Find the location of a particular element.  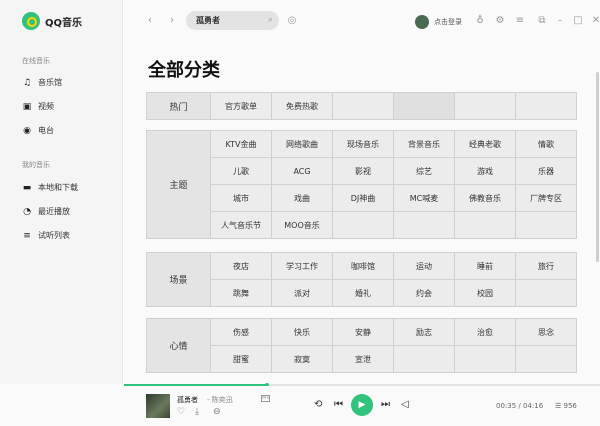

sidebar-item-music-hall: ♫ 音乐馆 is located at coordinates (42, 82).